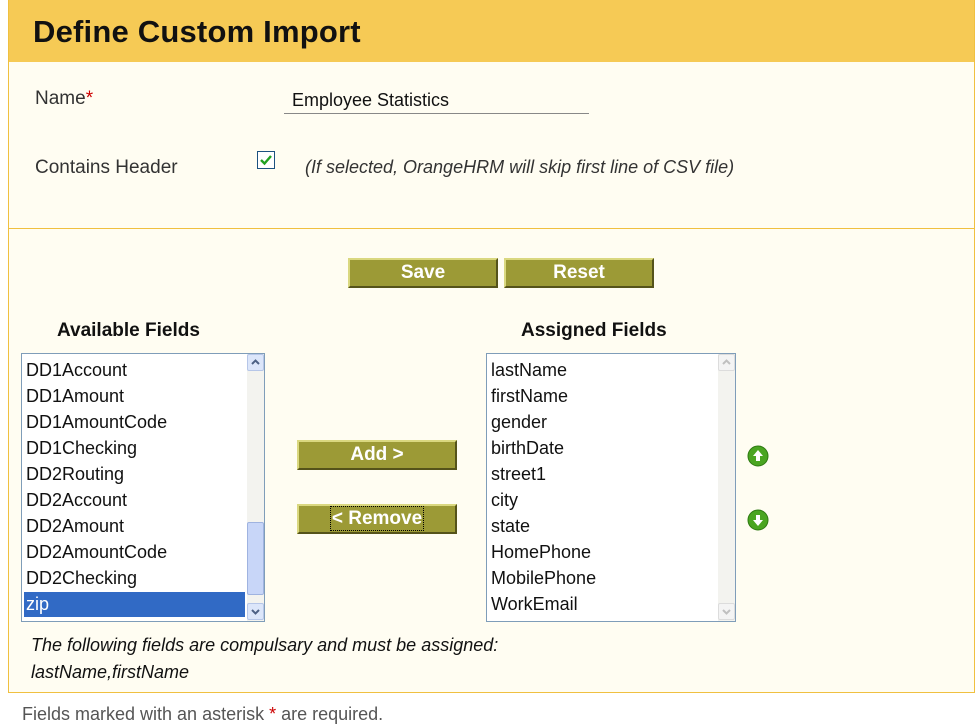 This screenshot has height=727, width=975. What do you see at coordinates (134, 578) in the screenshot?
I see `list-item: DD2Checking` at bounding box center [134, 578].